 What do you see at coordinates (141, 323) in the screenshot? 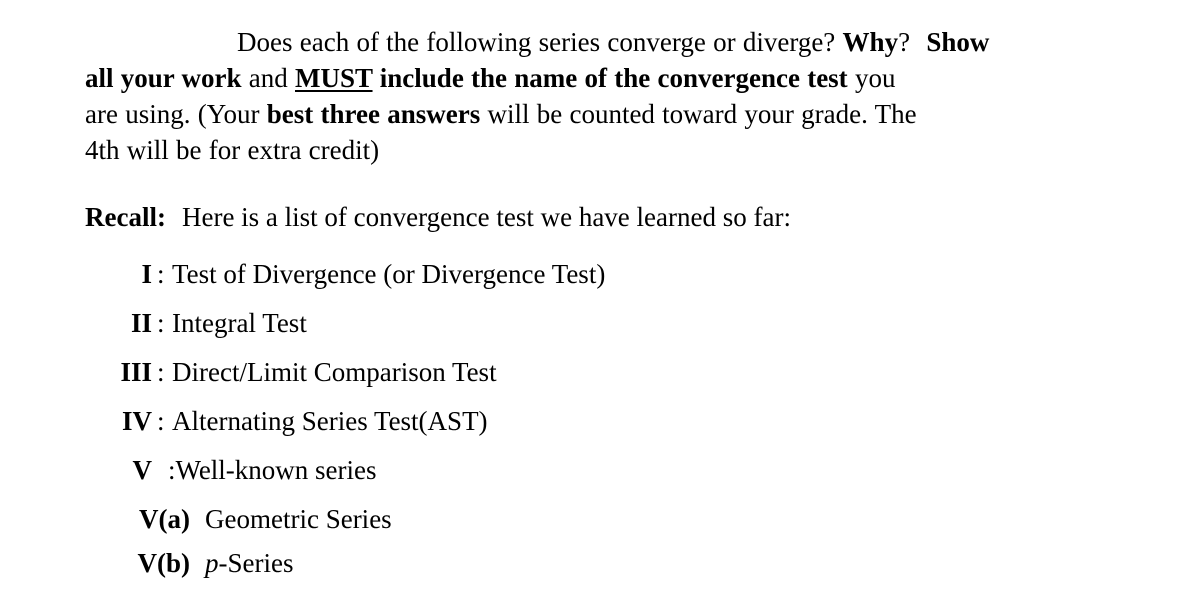
I see `test-numeral-ii: II` at bounding box center [141, 323].